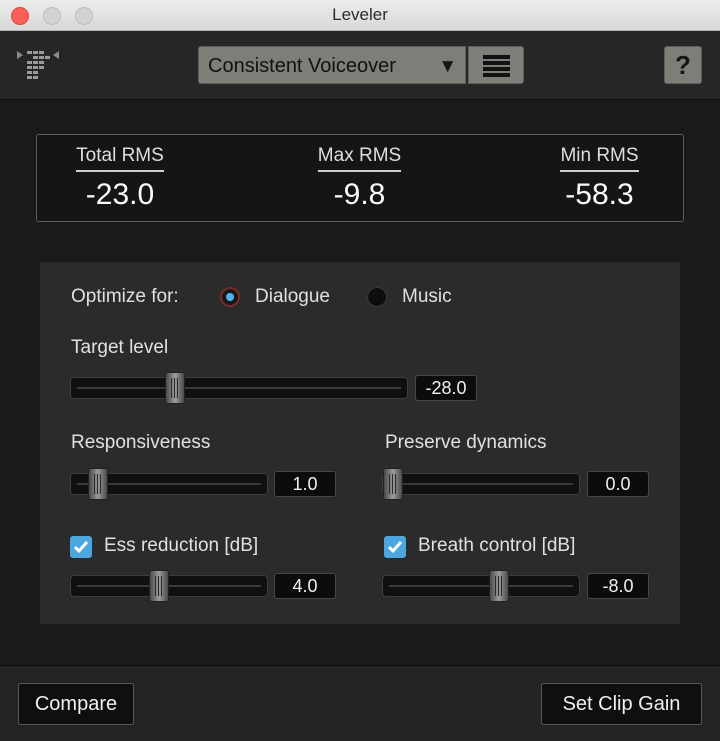 The height and width of the screenshot is (741, 720). Describe the element at coordinates (120, 158) in the screenshot. I see `total-rms-label: Total RMS` at that location.